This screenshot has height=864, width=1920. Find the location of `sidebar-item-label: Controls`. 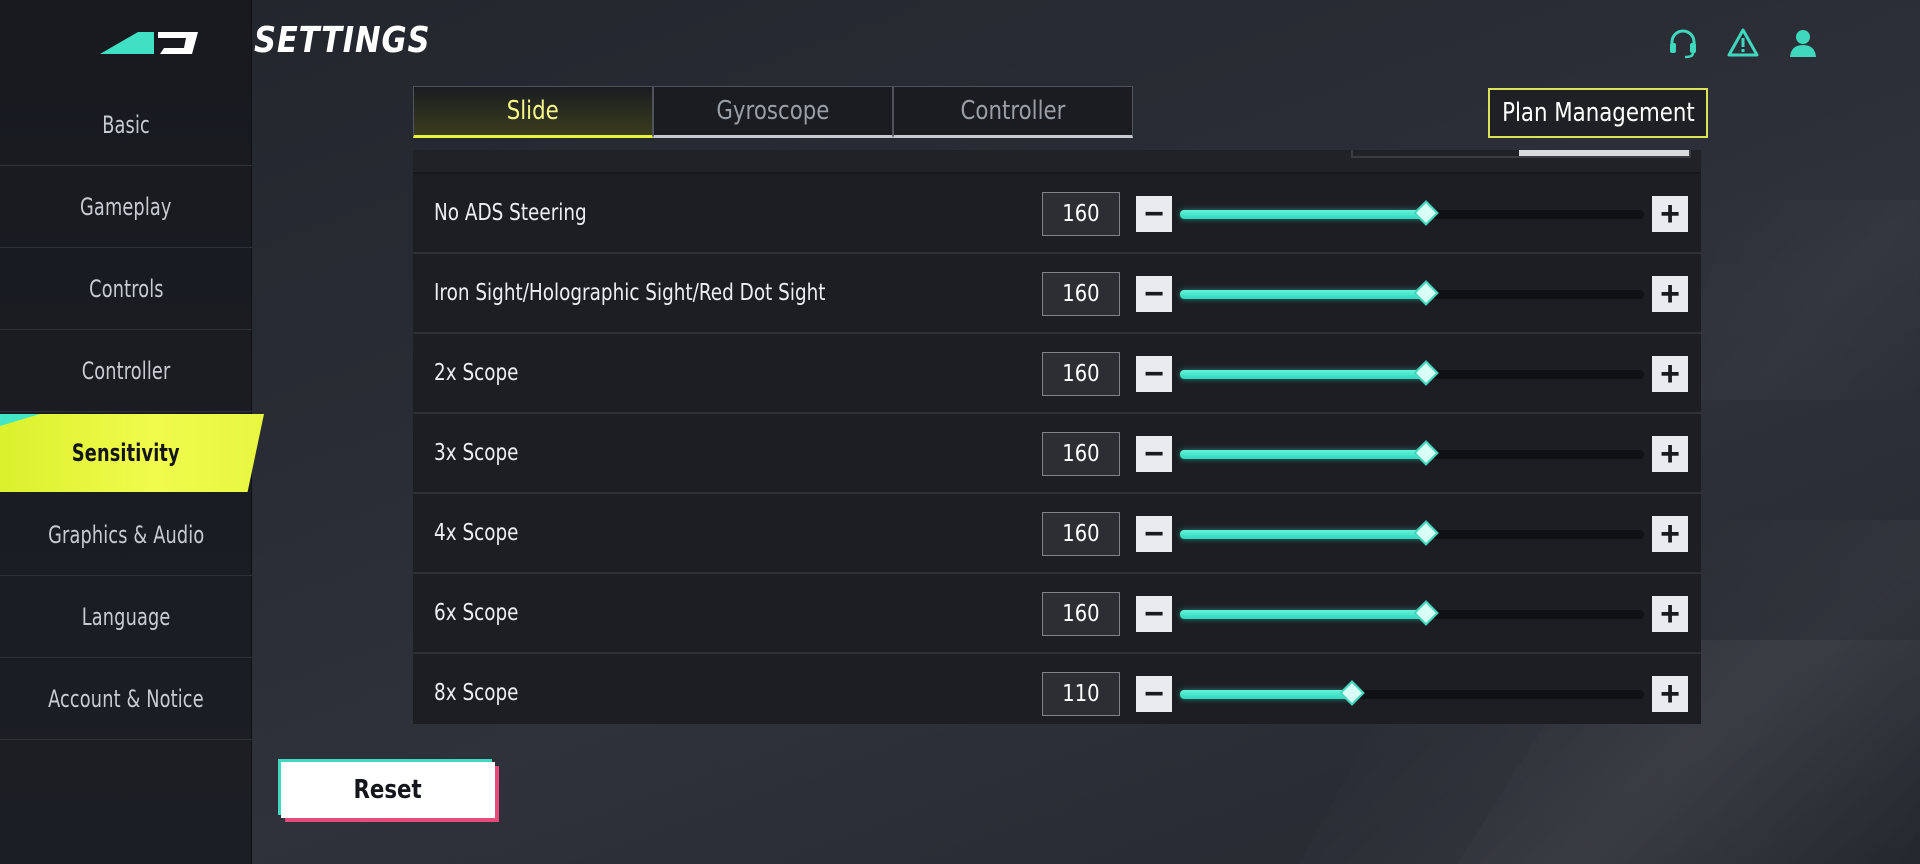

sidebar-item-label: Controls is located at coordinates (126, 288).